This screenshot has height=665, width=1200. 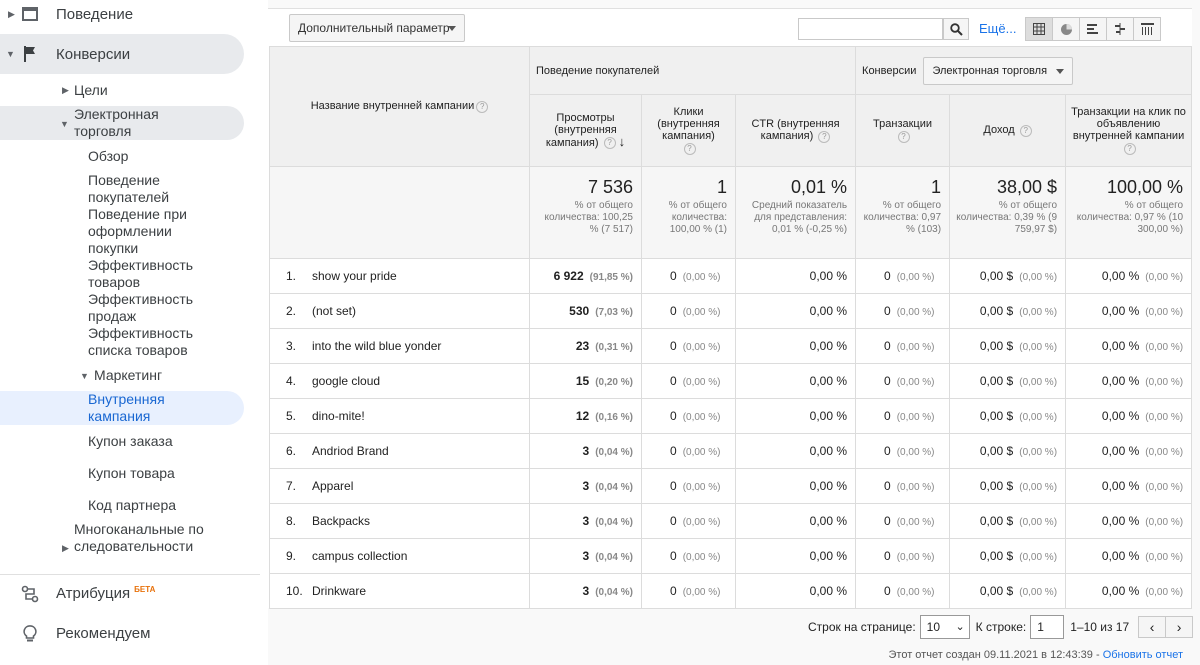 I want to click on chevron-left-icon: ‹, so click(x=1152, y=627).